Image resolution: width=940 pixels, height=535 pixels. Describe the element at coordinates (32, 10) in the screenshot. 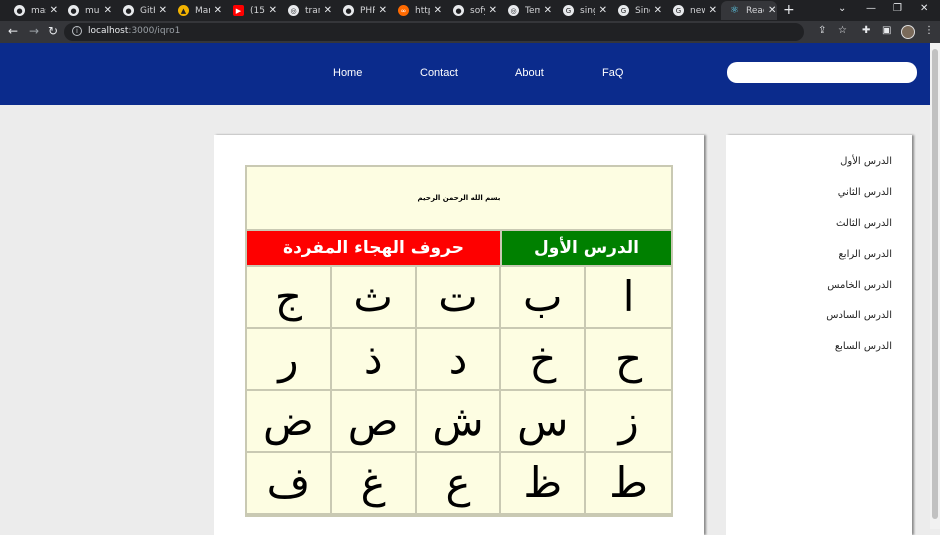

I see `browser-tab: ●mas✕` at that location.